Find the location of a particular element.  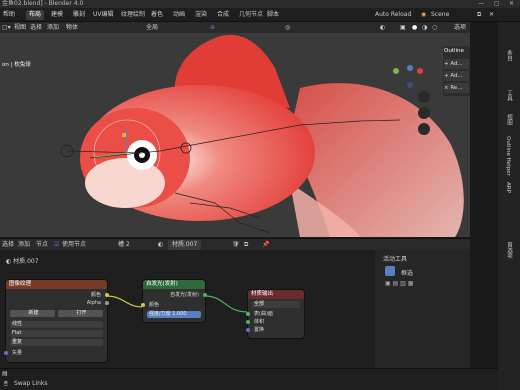

transform-orientation: 全局 is located at coordinates (152, 27).